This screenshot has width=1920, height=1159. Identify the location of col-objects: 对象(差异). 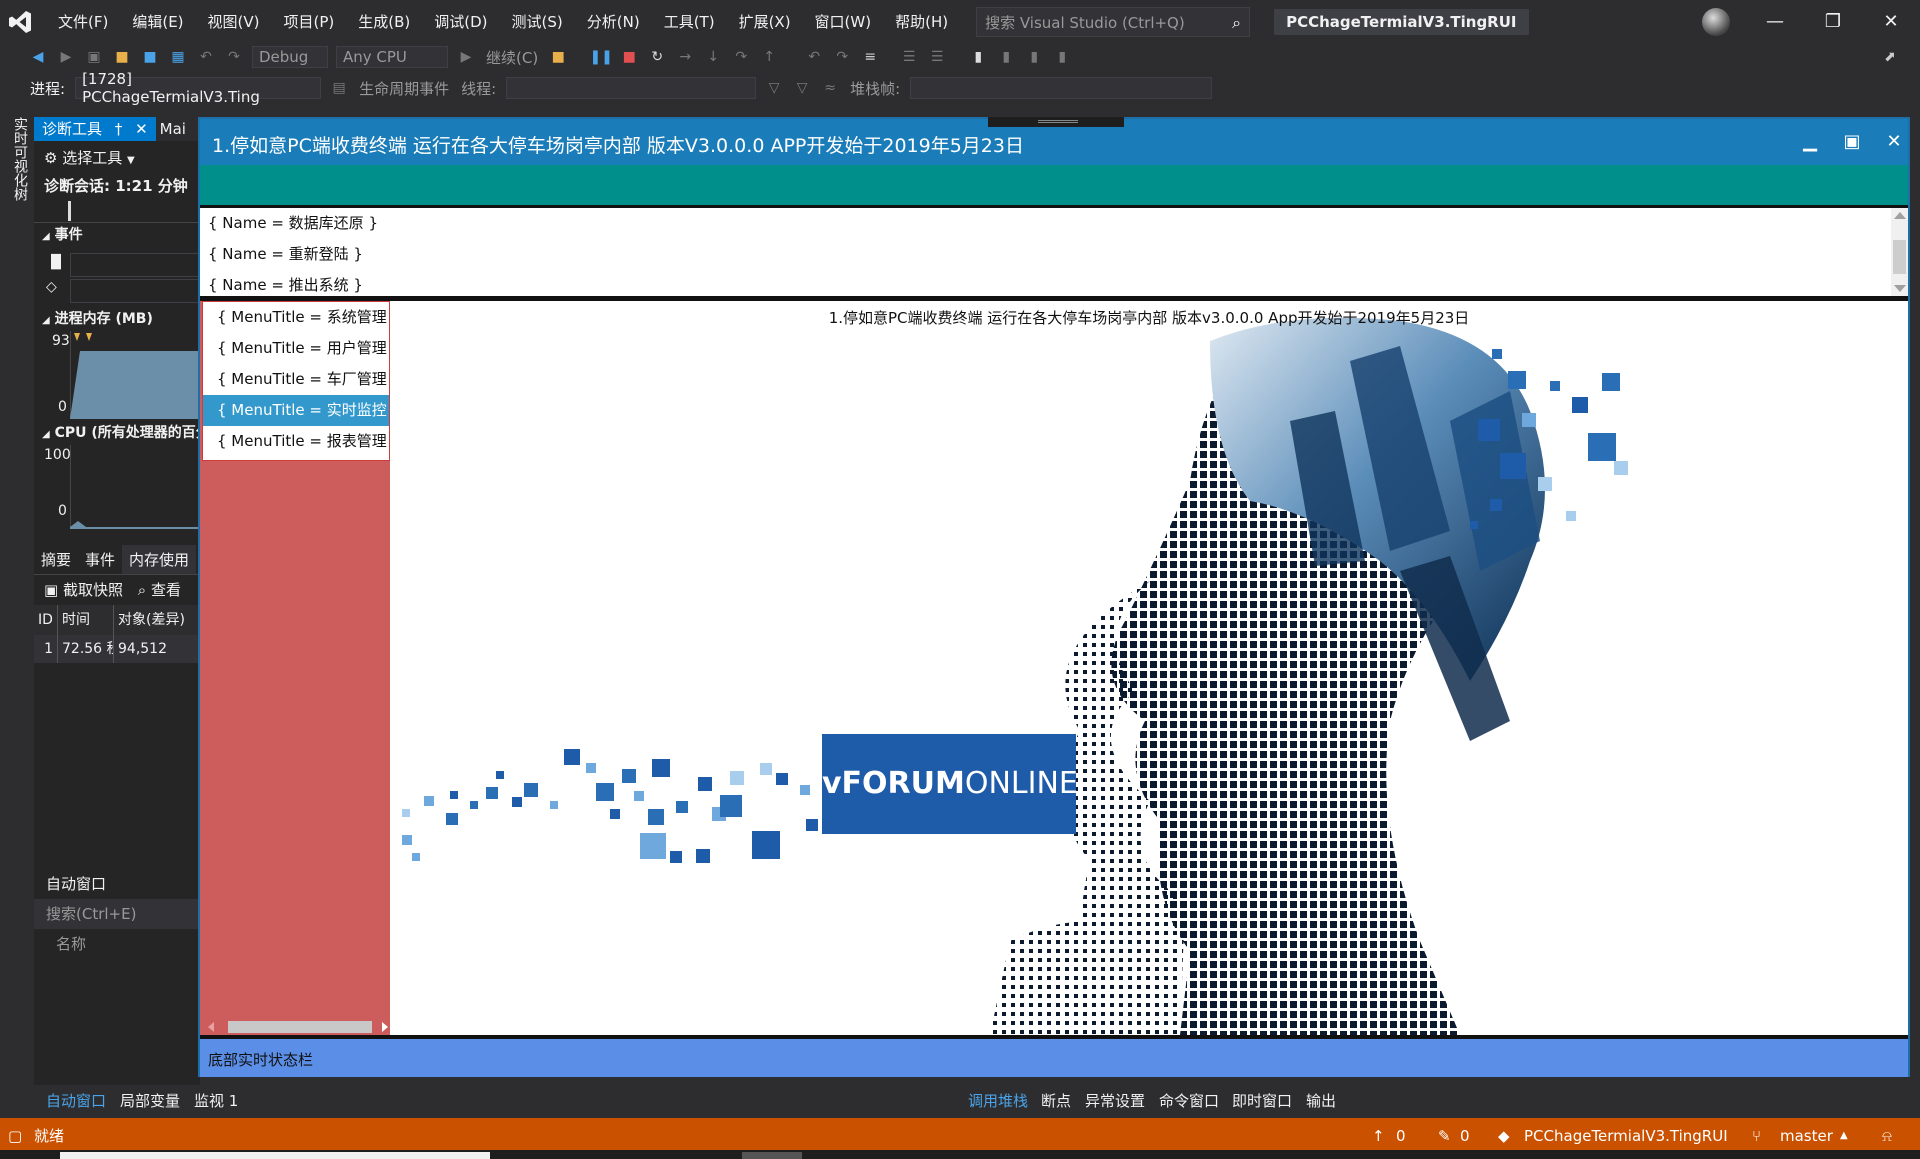
(157, 620).